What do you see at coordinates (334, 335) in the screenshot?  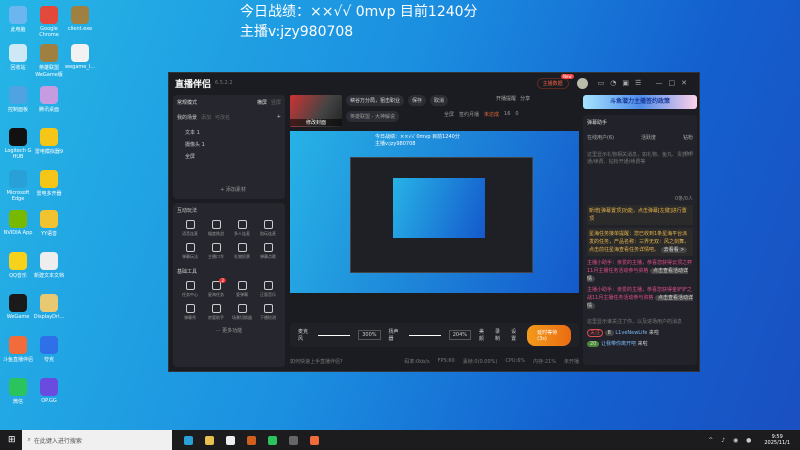 I see `mic-slider` at bounding box center [334, 335].